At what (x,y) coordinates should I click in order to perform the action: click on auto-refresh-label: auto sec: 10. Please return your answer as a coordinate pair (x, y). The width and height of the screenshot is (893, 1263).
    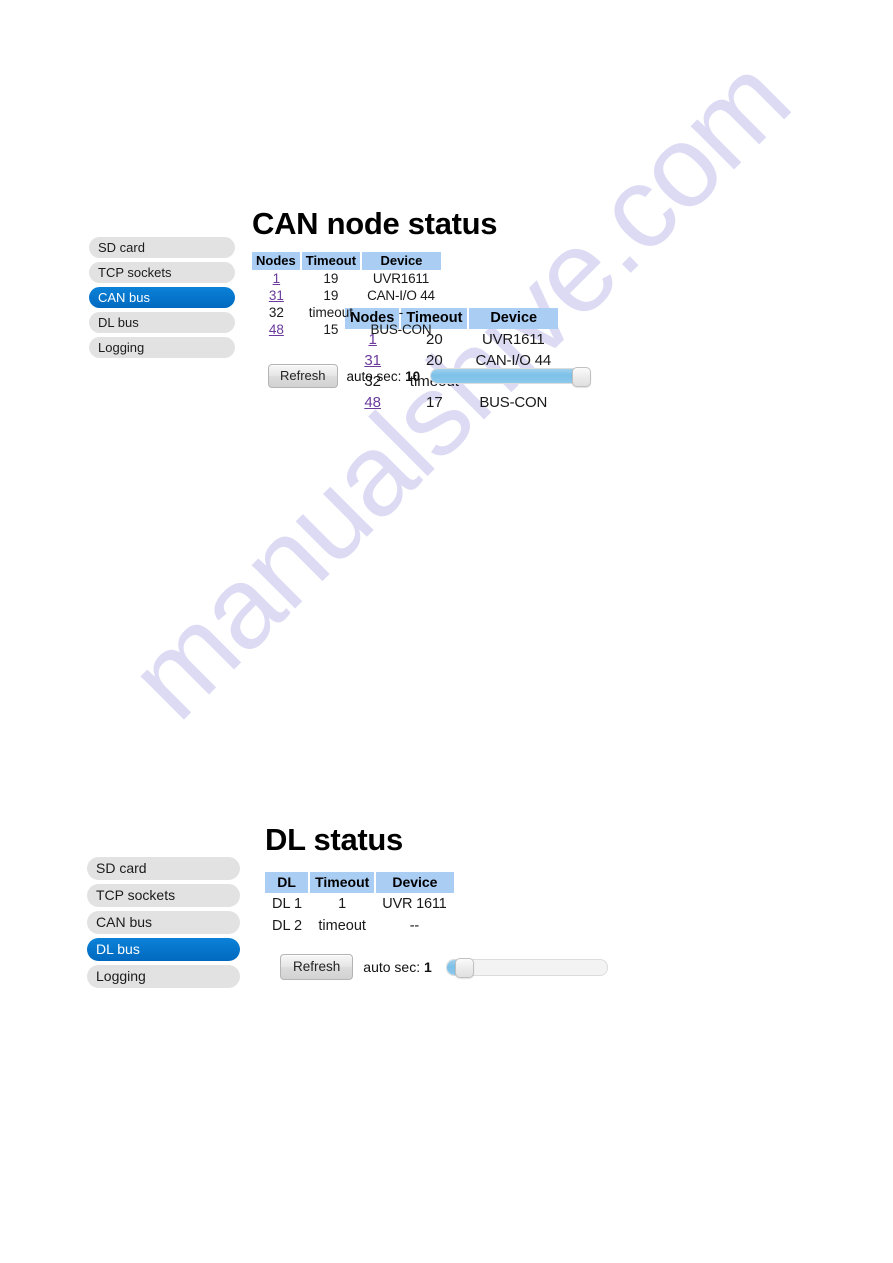
    Looking at the image, I should click on (384, 376).